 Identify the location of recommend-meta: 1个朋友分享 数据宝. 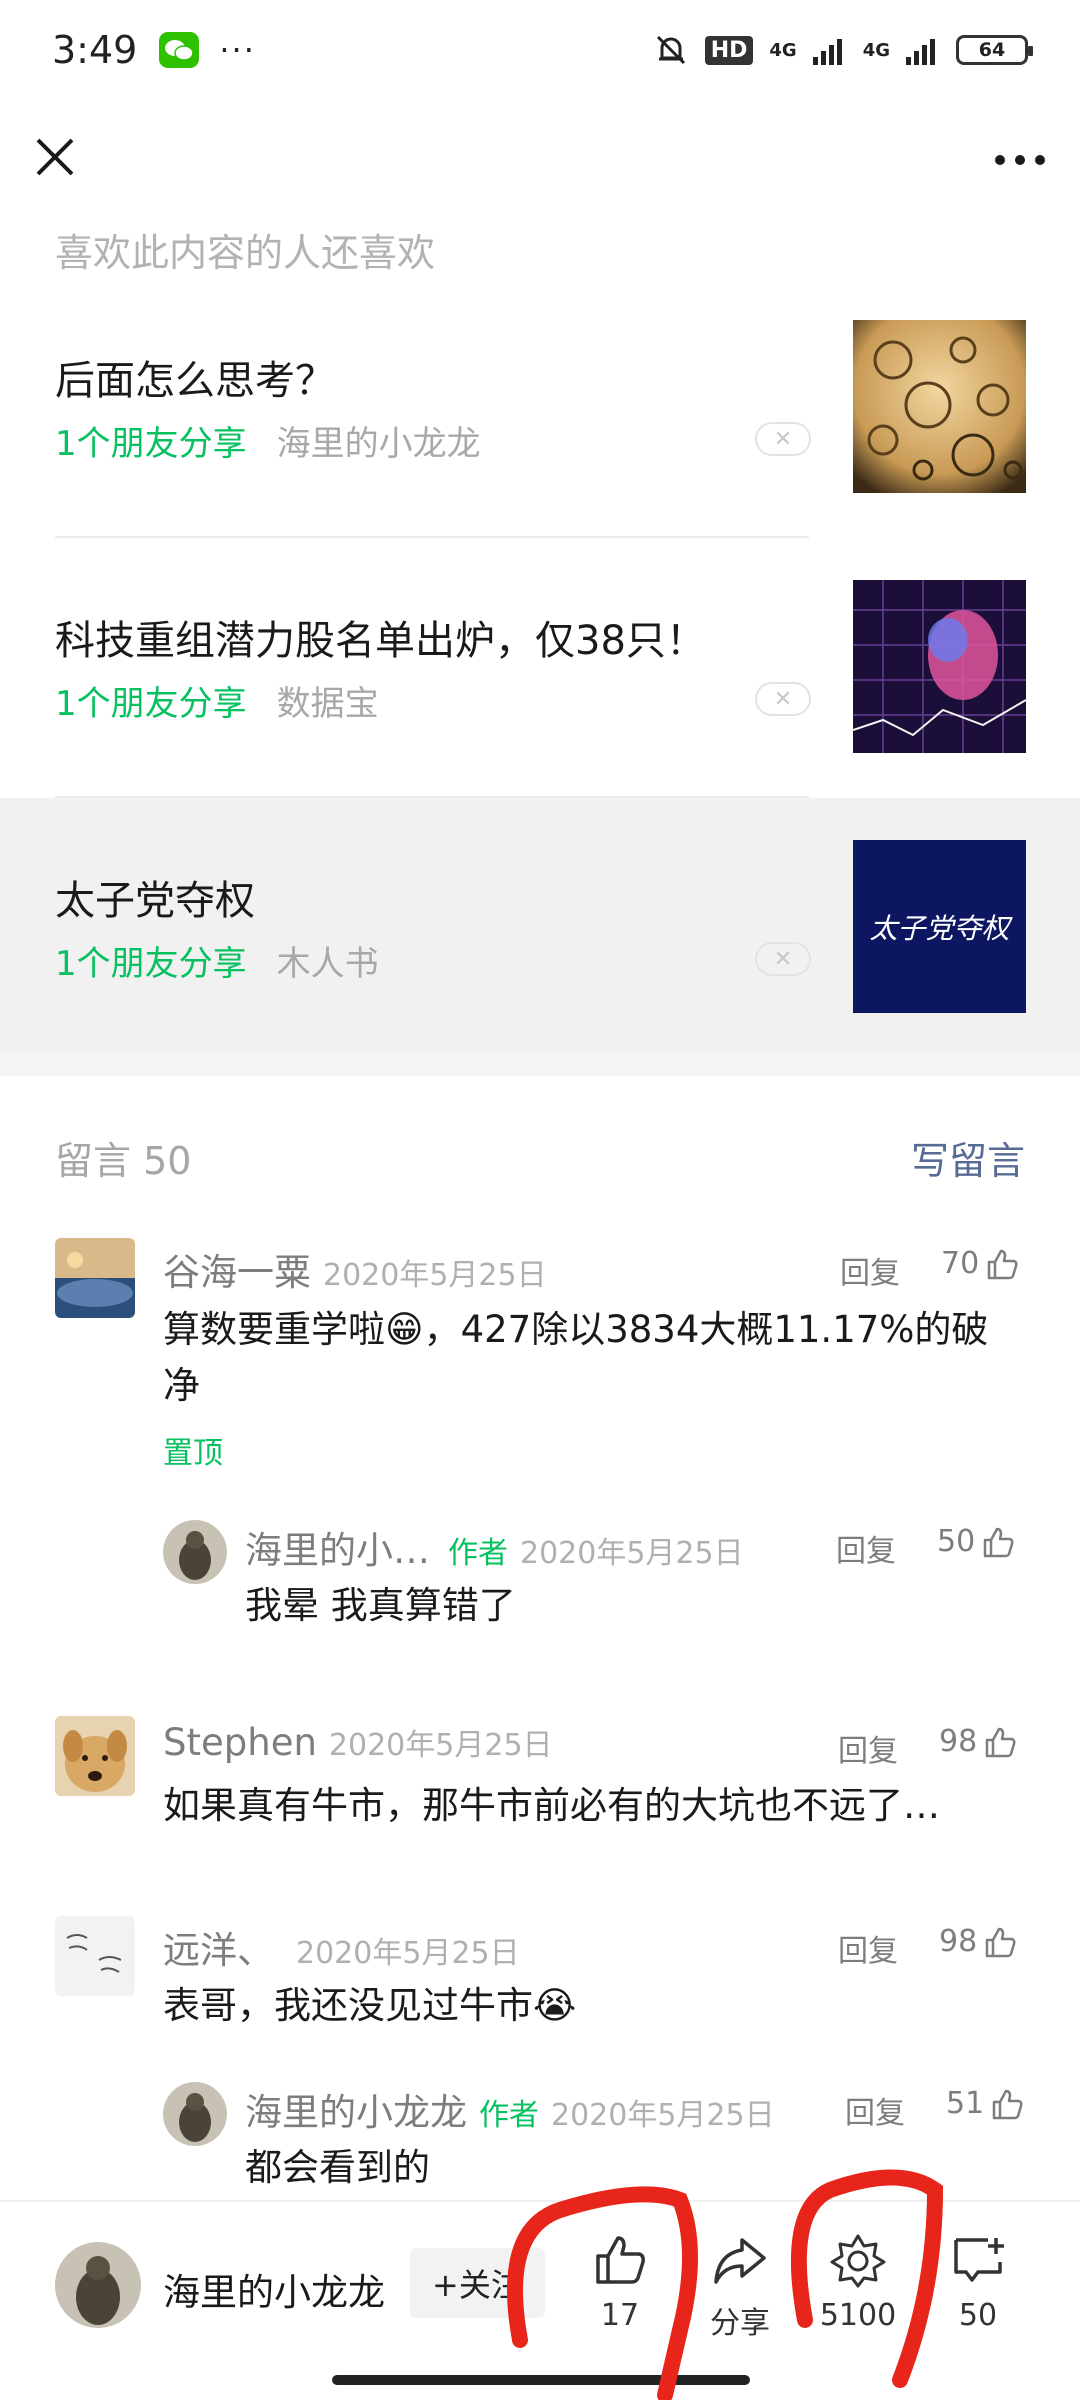
(217, 700).